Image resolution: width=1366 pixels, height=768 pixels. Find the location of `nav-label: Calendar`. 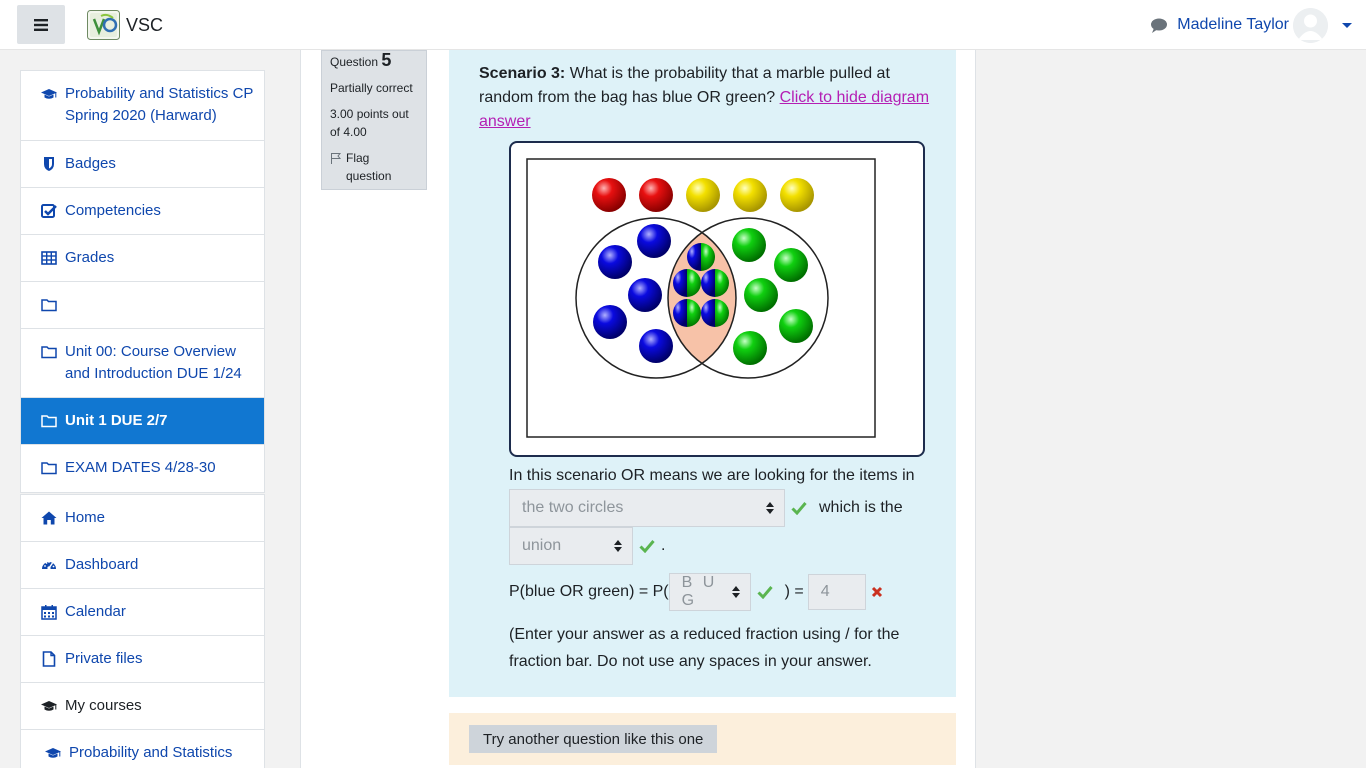

nav-label: Calendar is located at coordinates (95, 611).